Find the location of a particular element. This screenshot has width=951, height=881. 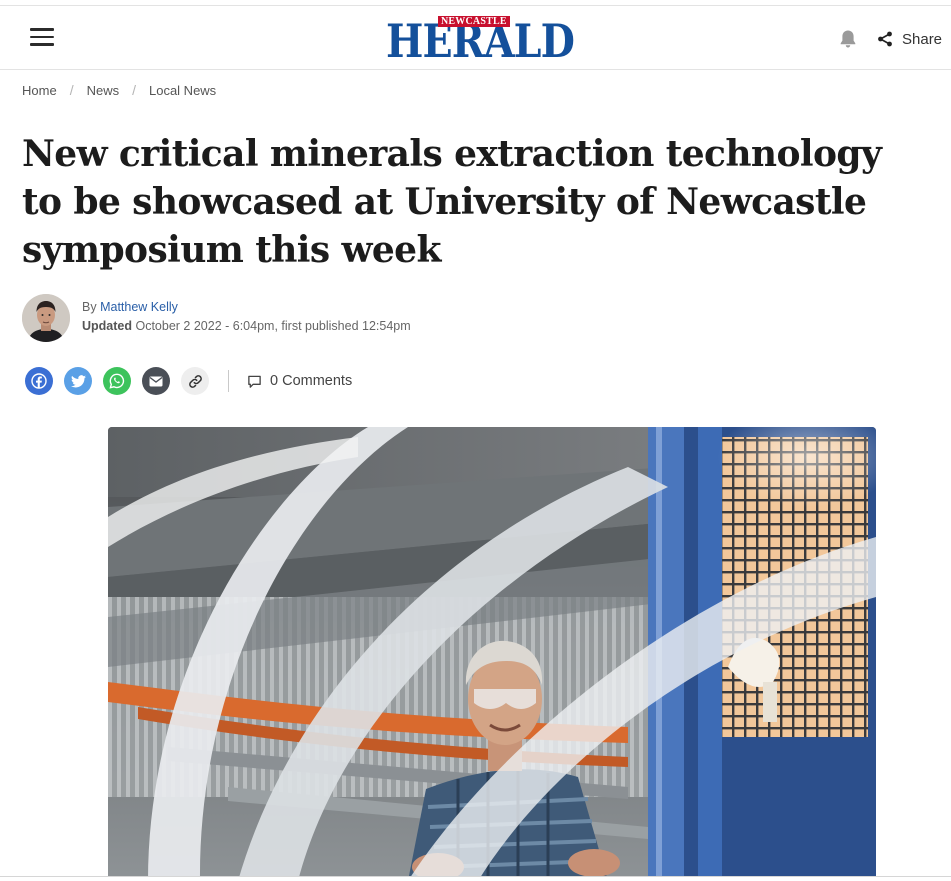

share-icon is located at coordinates (885, 39).